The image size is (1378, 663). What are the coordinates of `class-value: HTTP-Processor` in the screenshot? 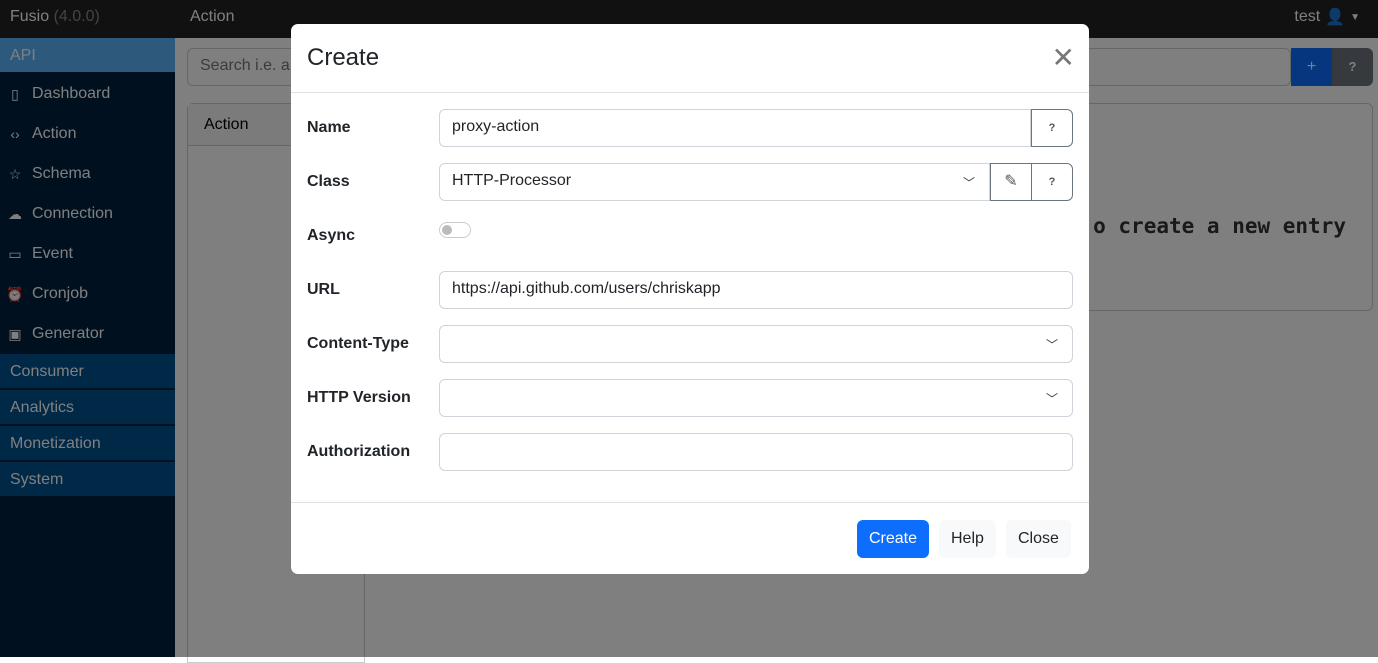 It's located at (512, 180).